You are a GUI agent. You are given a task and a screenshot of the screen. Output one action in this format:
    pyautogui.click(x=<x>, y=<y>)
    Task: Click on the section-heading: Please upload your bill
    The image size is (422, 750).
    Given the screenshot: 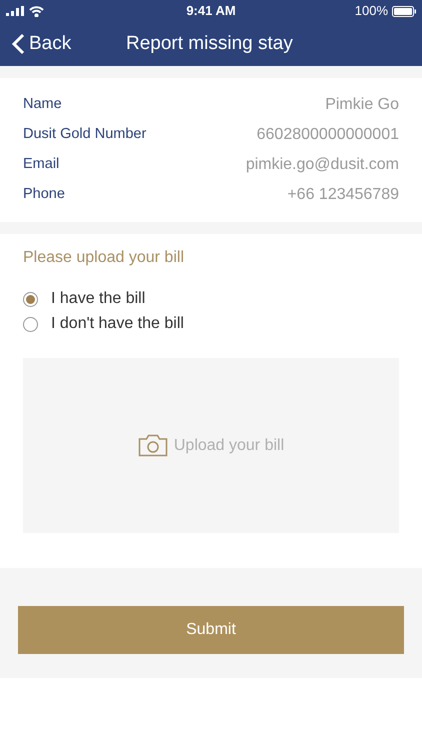 What is the action you would take?
    pyautogui.click(x=104, y=257)
    